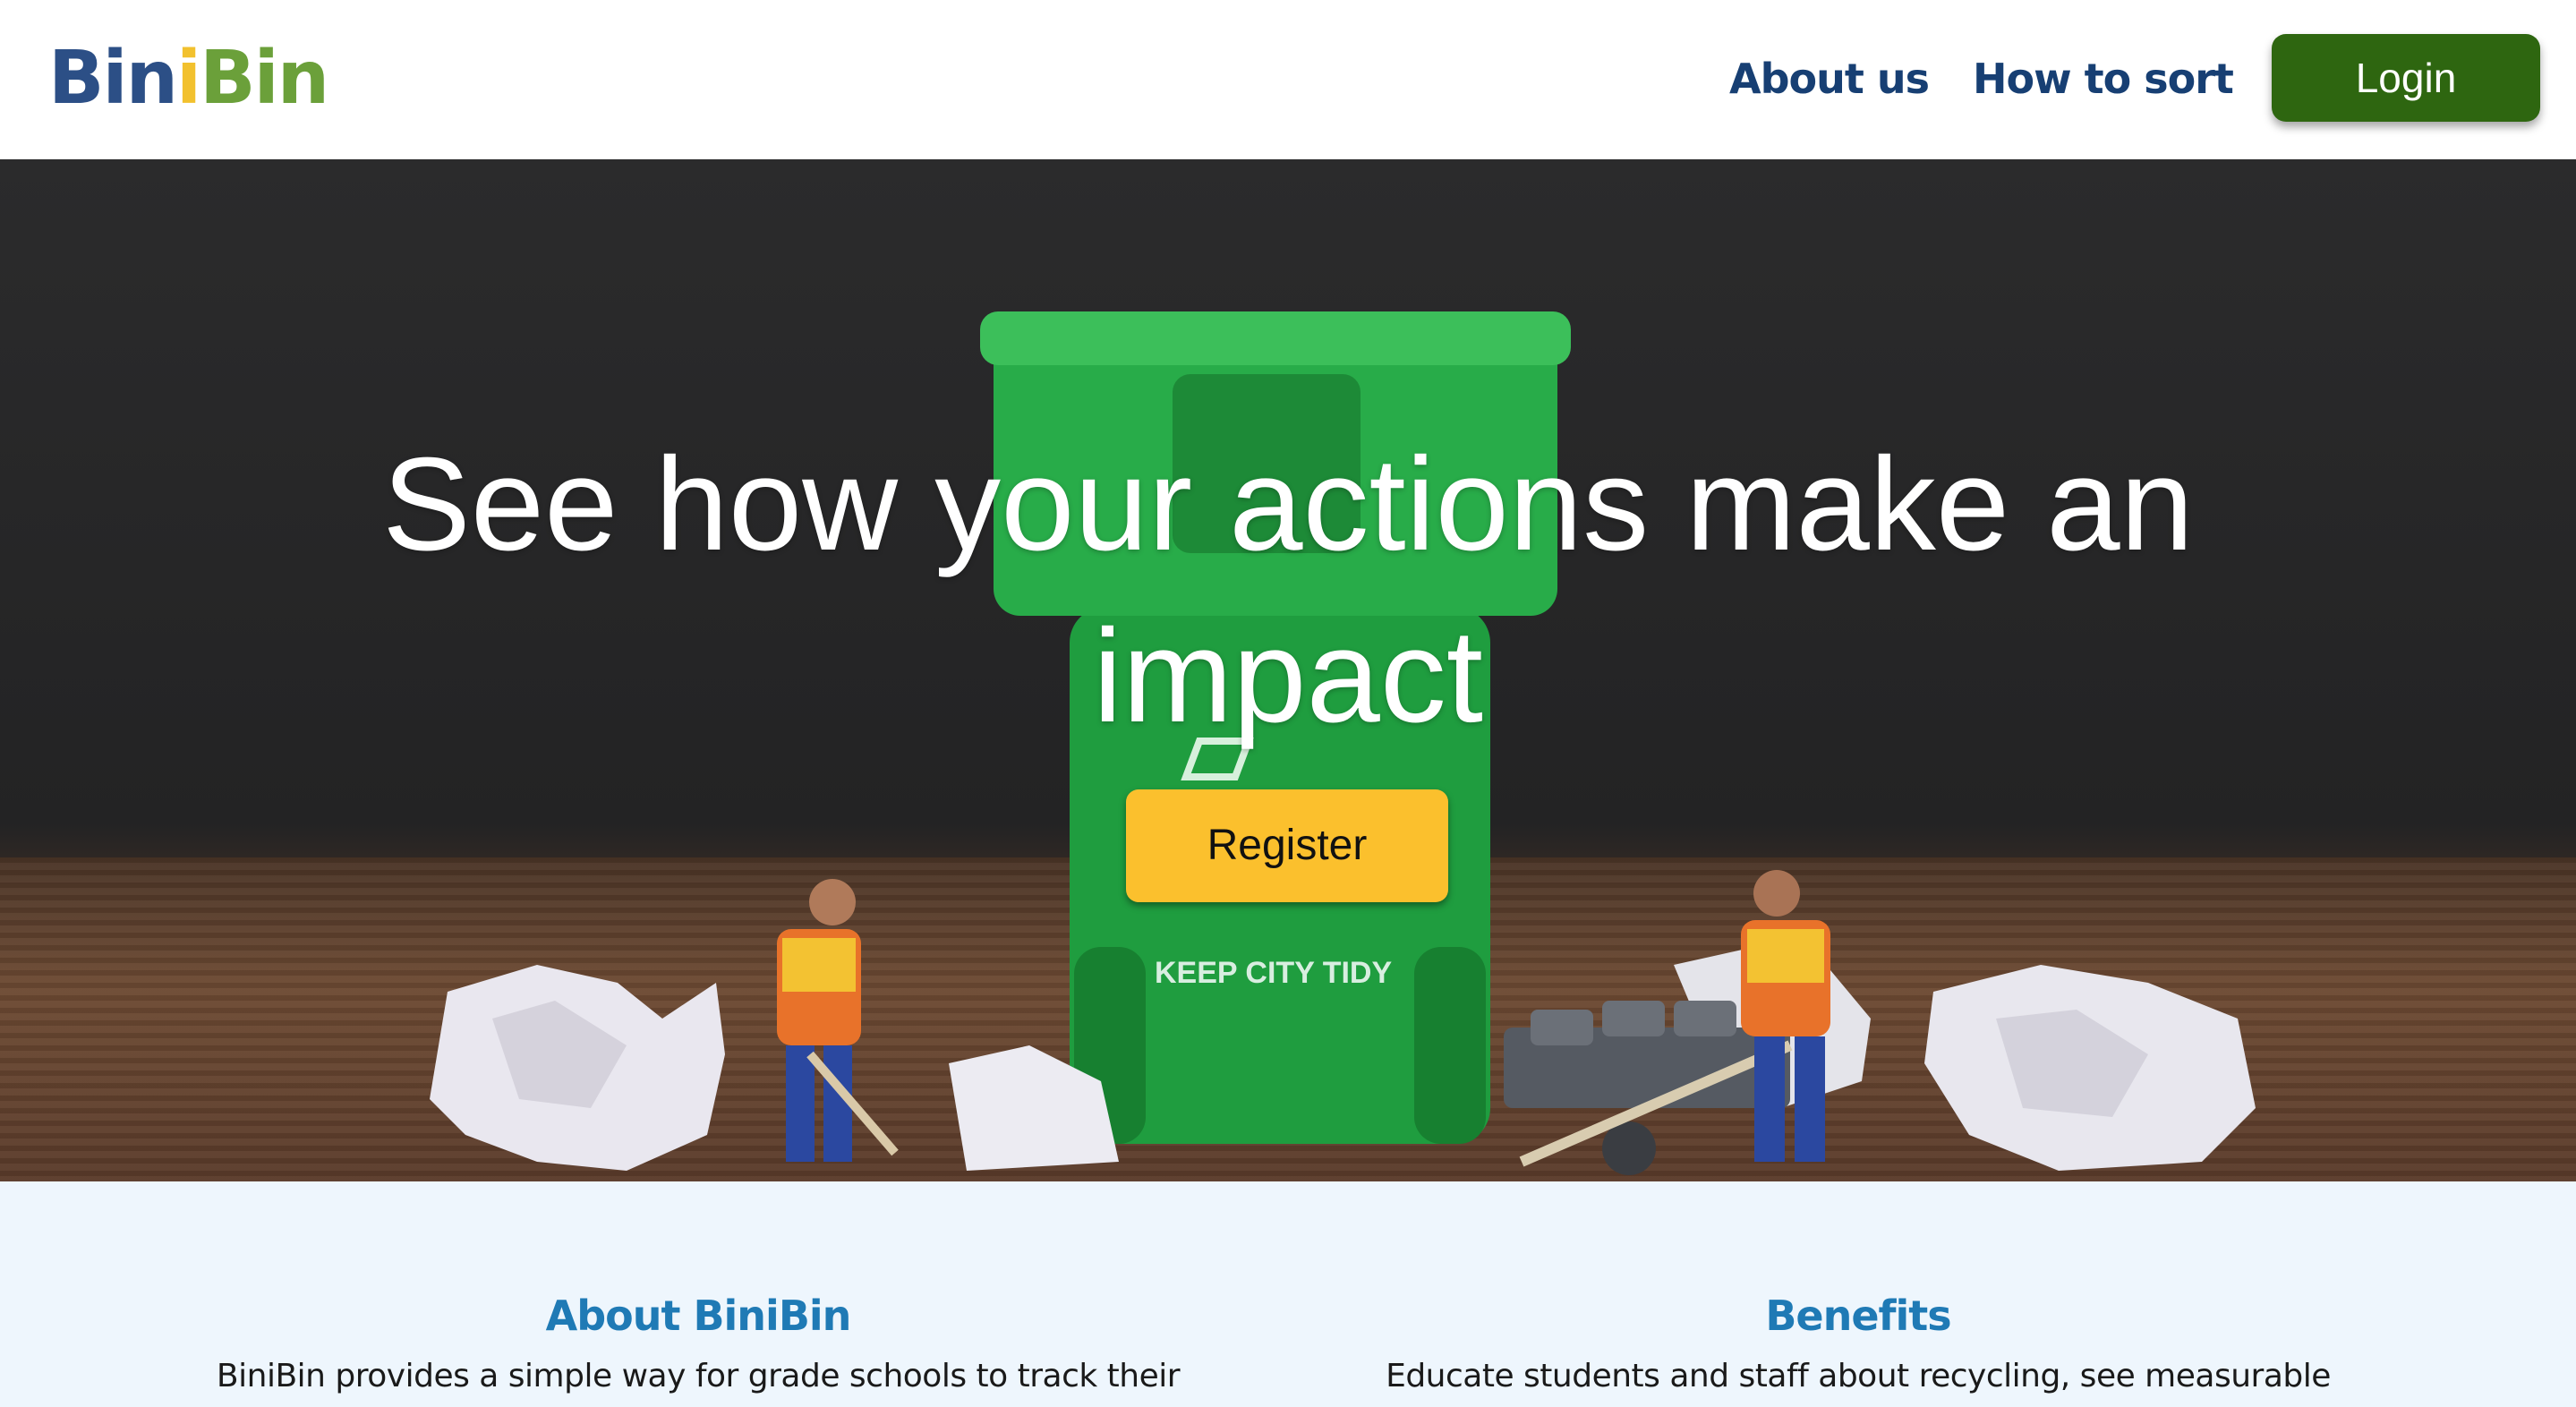  I want to click on logo-dot-letter: i, so click(188, 78).